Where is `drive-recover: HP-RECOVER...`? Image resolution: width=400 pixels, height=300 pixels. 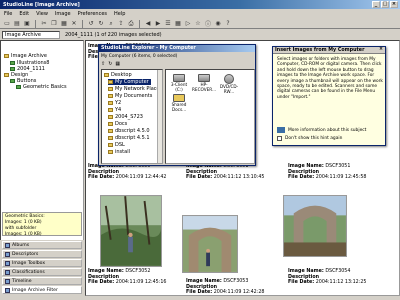
drive-recover: HP-RECOVER... is located at coordinates (204, 83).